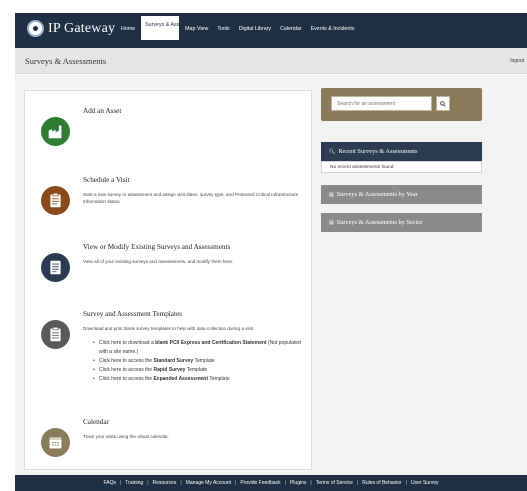  What do you see at coordinates (165, 483) in the screenshot?
I see `footer-link-resources: Resources` at bounding box center [165, 483].